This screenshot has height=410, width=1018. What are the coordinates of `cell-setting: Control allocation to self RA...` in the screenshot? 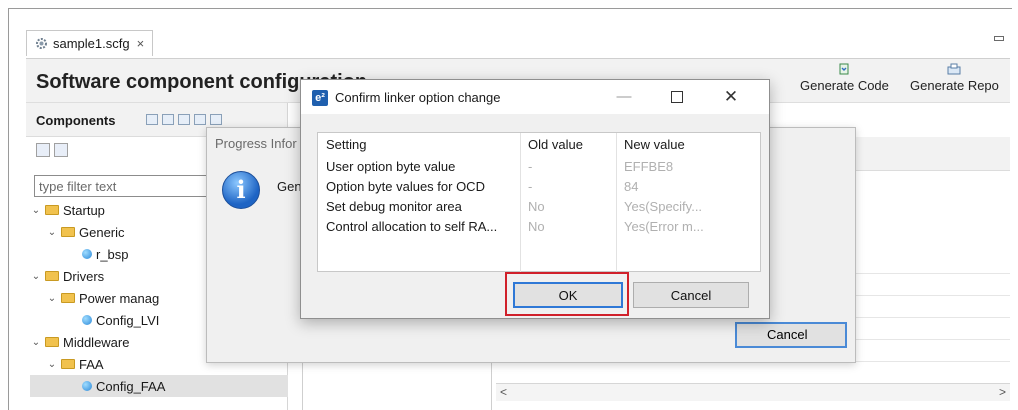 It's located at (412, 226).